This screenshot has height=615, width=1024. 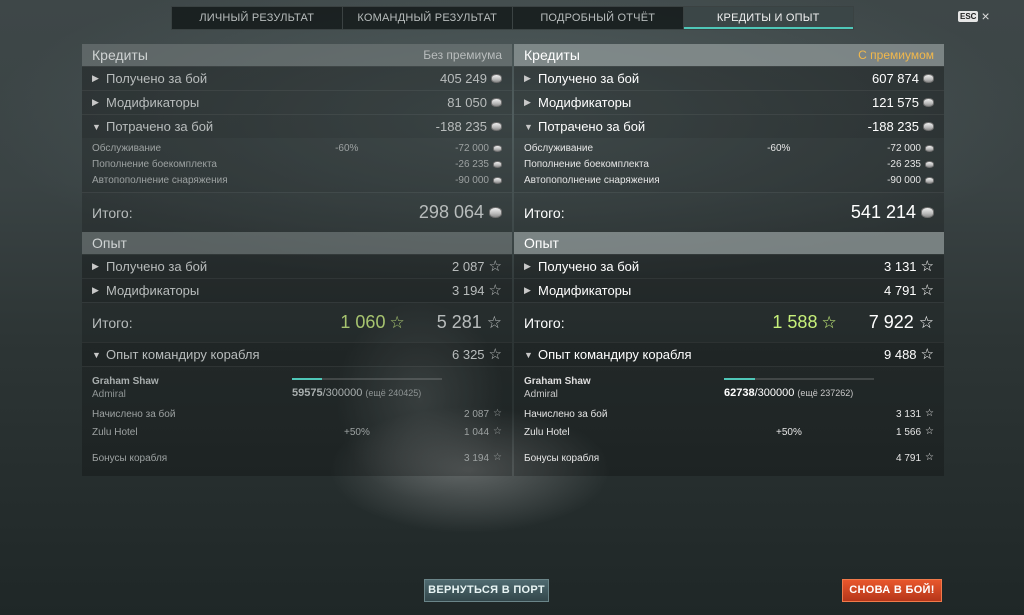 What do you see at coordinates (557, 381) in the screenshot?
I see `commander-name: Graham Shaw` at bounding box center [557, 381].